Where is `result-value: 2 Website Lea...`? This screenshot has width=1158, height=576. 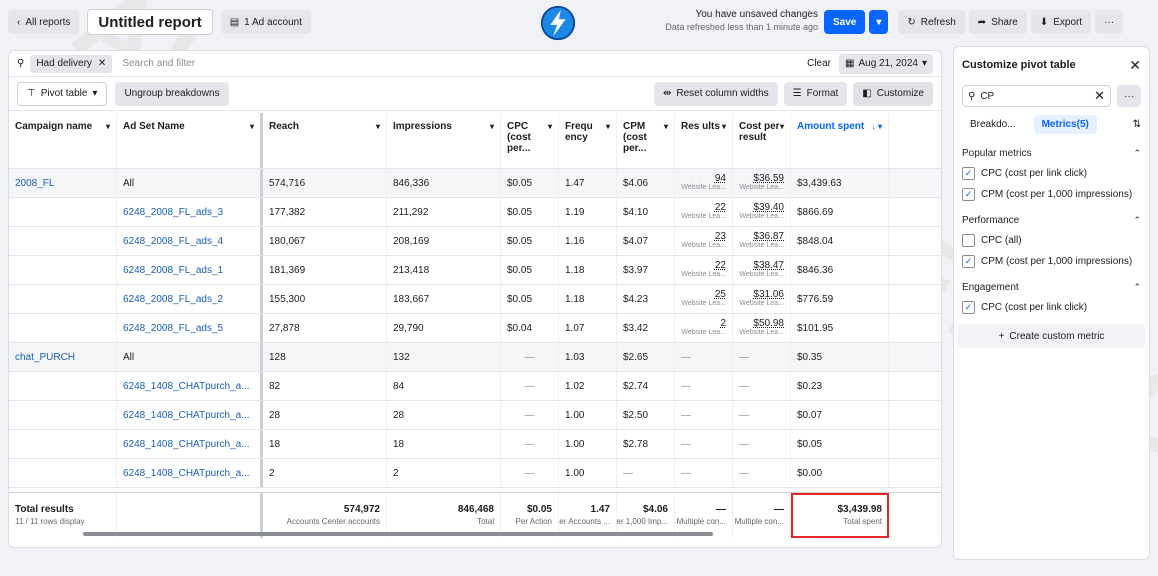
result-value: 2 Website Lea... is located at coordinates (703, 328).